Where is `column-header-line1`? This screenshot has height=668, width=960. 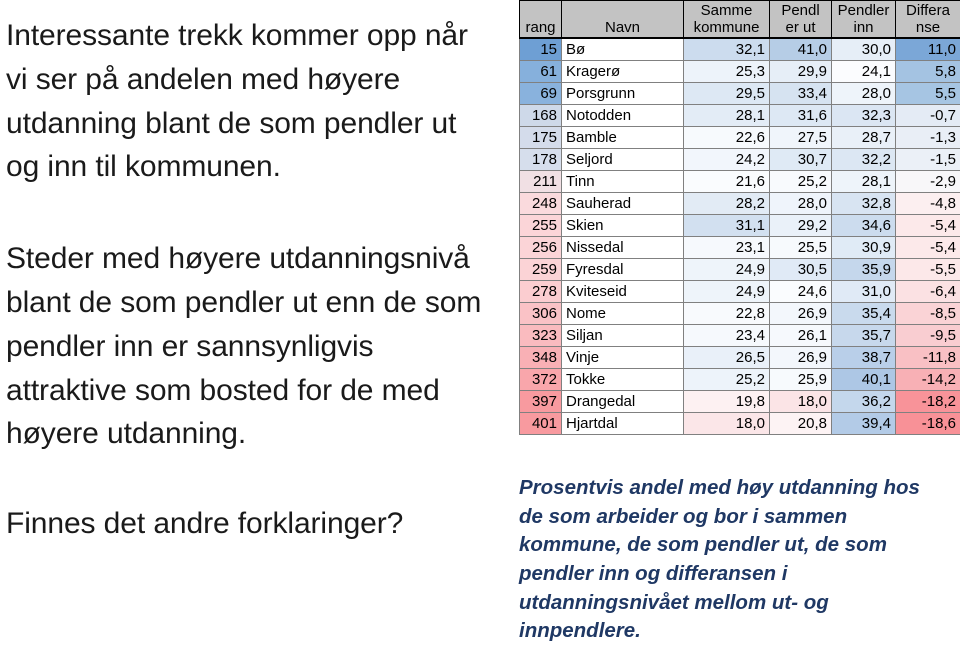
column-header-line1 is located at coordinates (622, 10).